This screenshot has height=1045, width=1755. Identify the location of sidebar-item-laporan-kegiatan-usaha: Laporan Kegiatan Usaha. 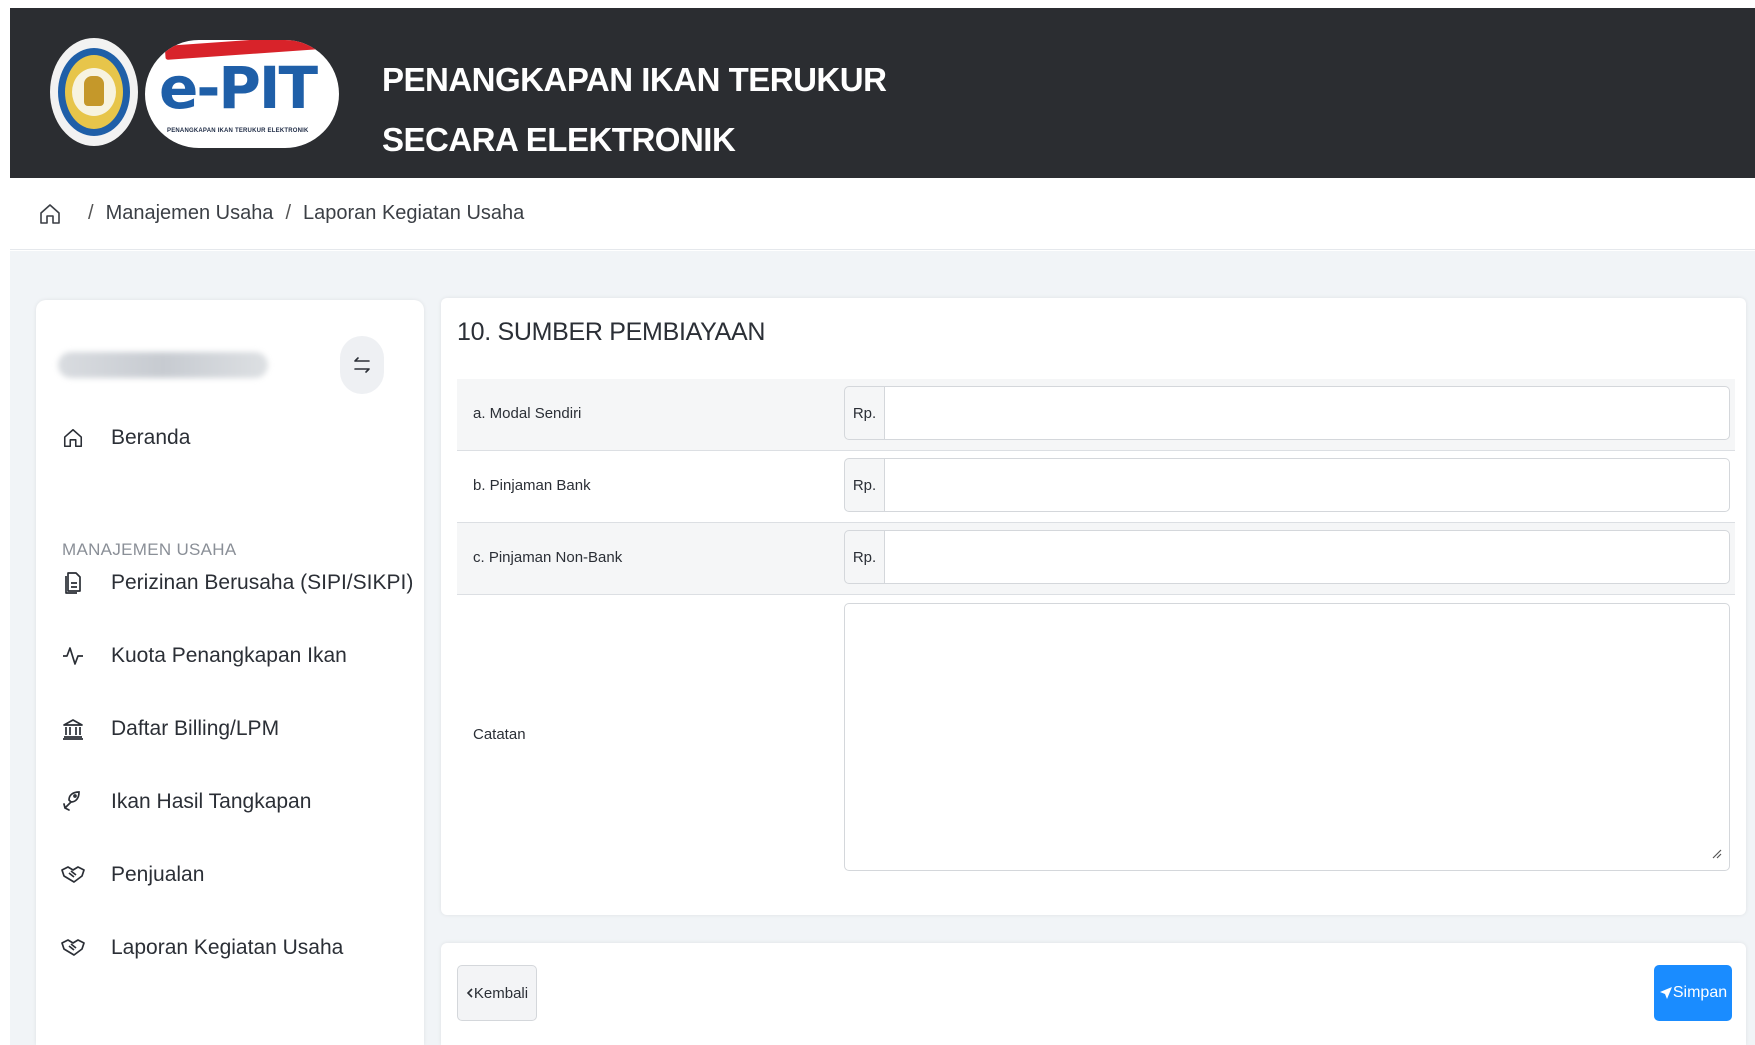
(201, 948).